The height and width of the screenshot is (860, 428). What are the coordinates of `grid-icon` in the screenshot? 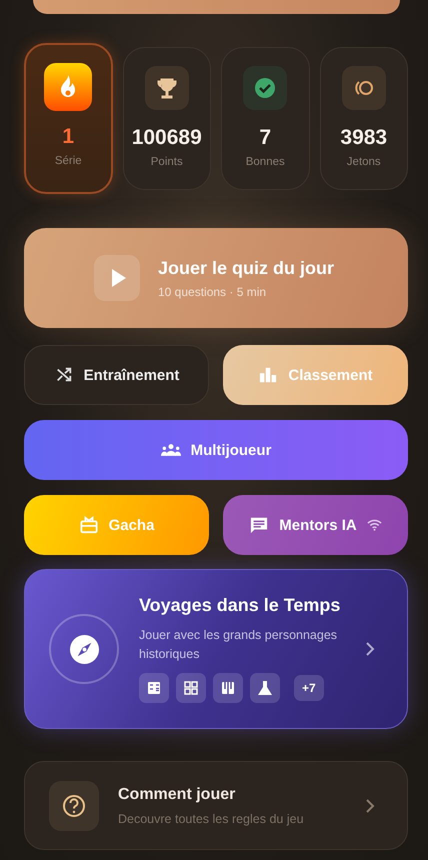 It's located at (191, 688).